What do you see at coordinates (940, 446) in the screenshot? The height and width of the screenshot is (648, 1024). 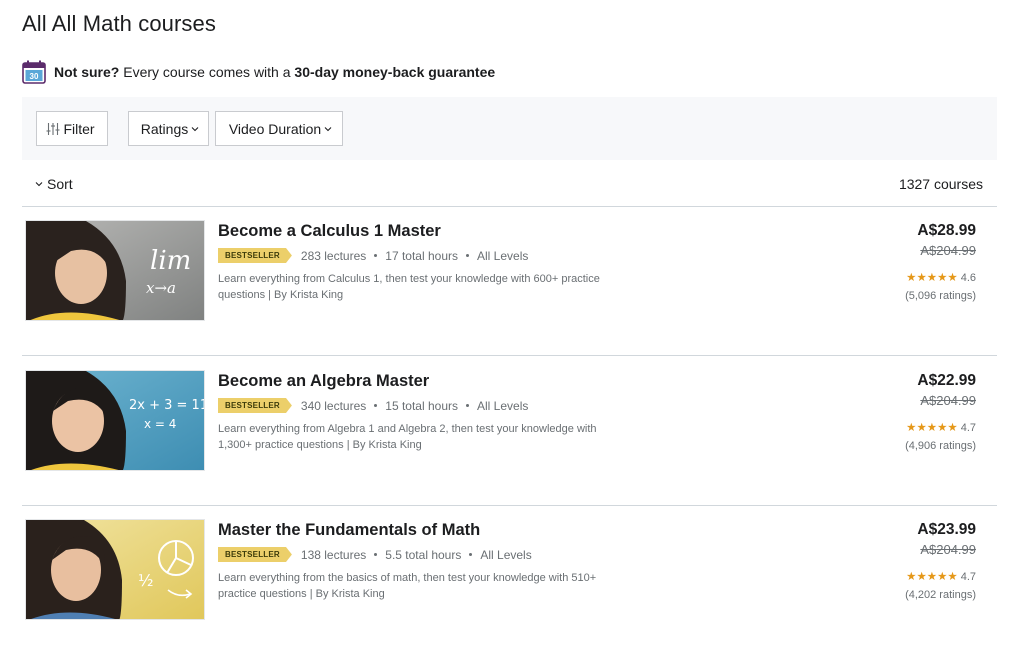 I see `ratings-count: (4,906 ratings)` at bounding box center [940, 446].